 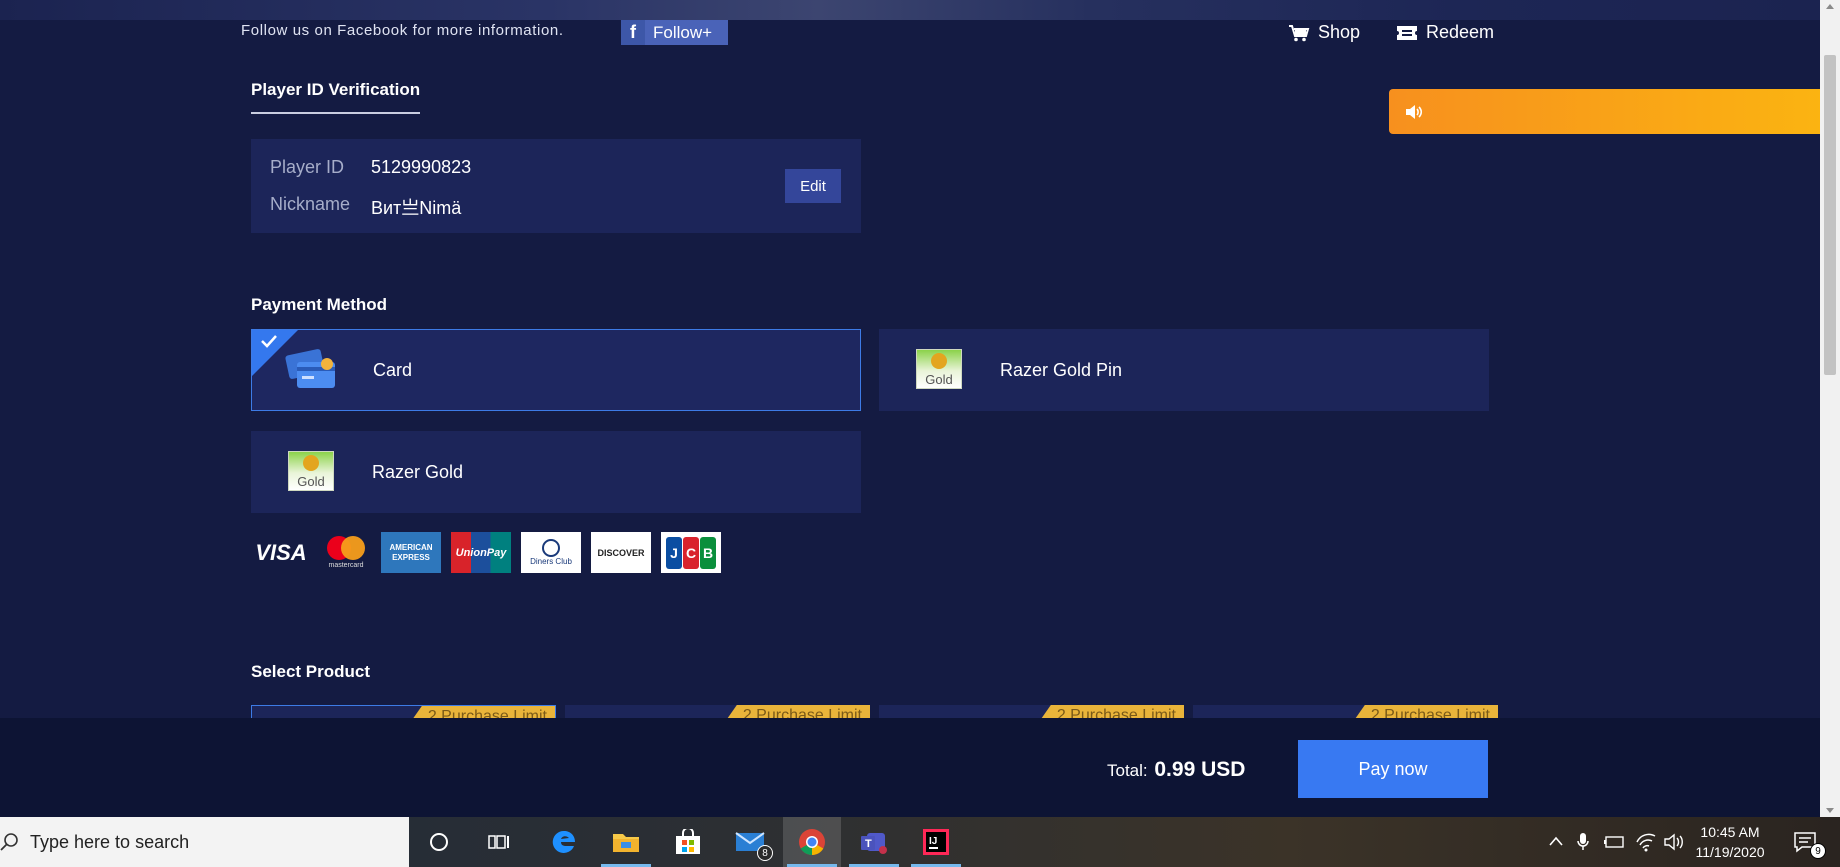 What do you see at coordinates (311, 481) in the screenshot?
I see `razer-gold-badge: Gold` at bounding box center [311, 481].